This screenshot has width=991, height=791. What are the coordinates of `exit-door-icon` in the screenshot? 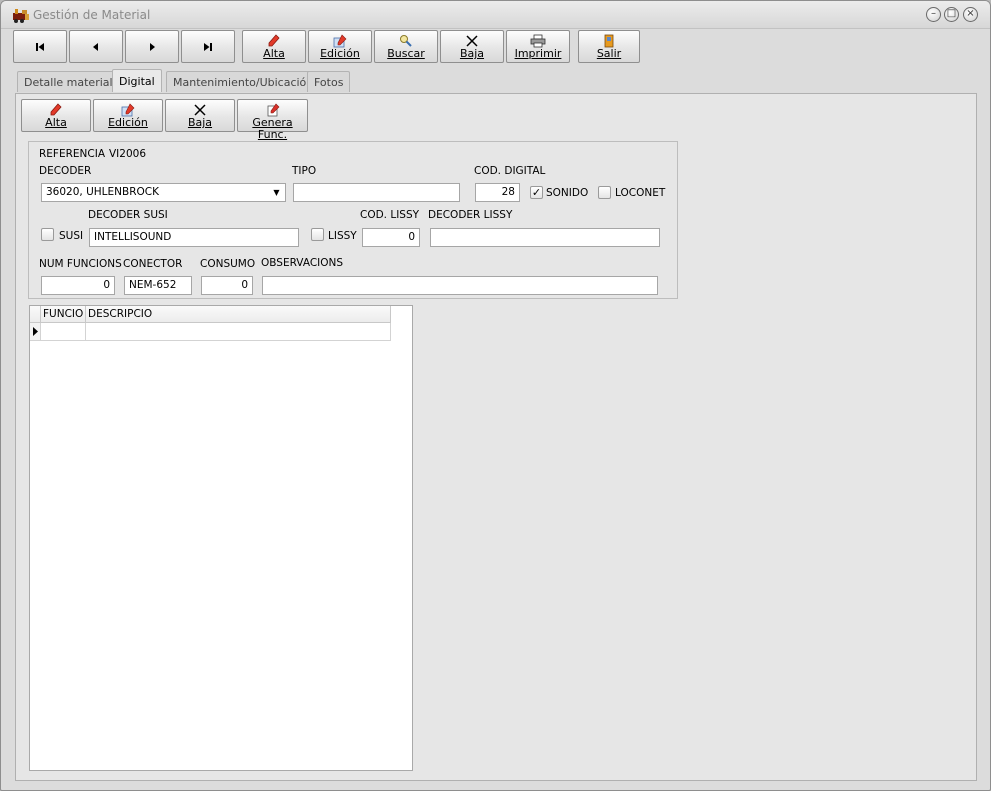 It's located at (609, 41).